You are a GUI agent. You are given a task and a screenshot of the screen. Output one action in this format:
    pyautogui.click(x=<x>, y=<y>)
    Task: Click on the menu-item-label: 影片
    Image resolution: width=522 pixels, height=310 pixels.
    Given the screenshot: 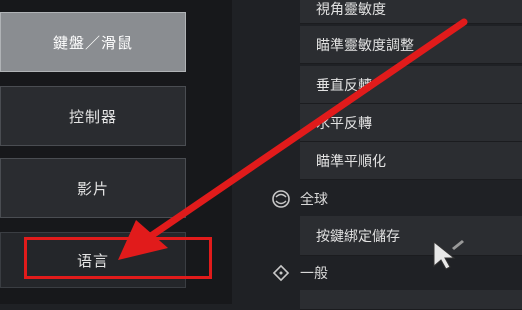 What is the action you would take?
    pyautogui.click(x=92, y=188)
    